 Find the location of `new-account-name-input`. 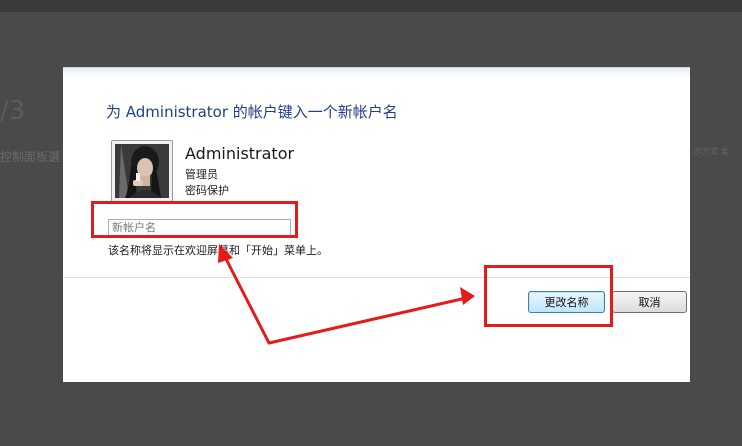

new-account-name-input is located at coordinates (199, 227).